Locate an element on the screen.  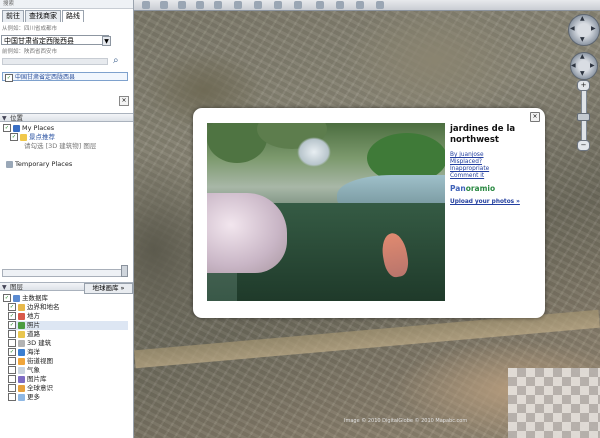
pixelated-overlay is located at coordinates (554, 403).